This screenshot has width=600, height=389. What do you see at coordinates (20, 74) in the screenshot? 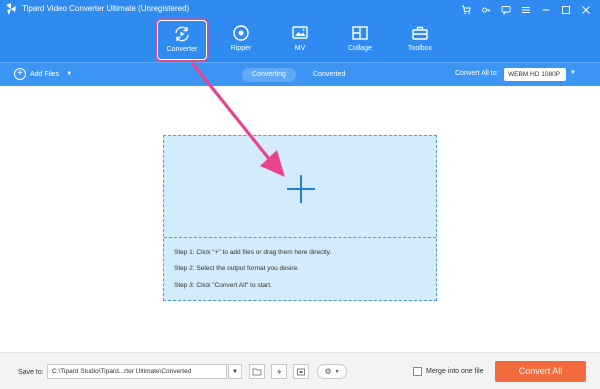
I see `add-icon: +` at bounding box center [20, 74].